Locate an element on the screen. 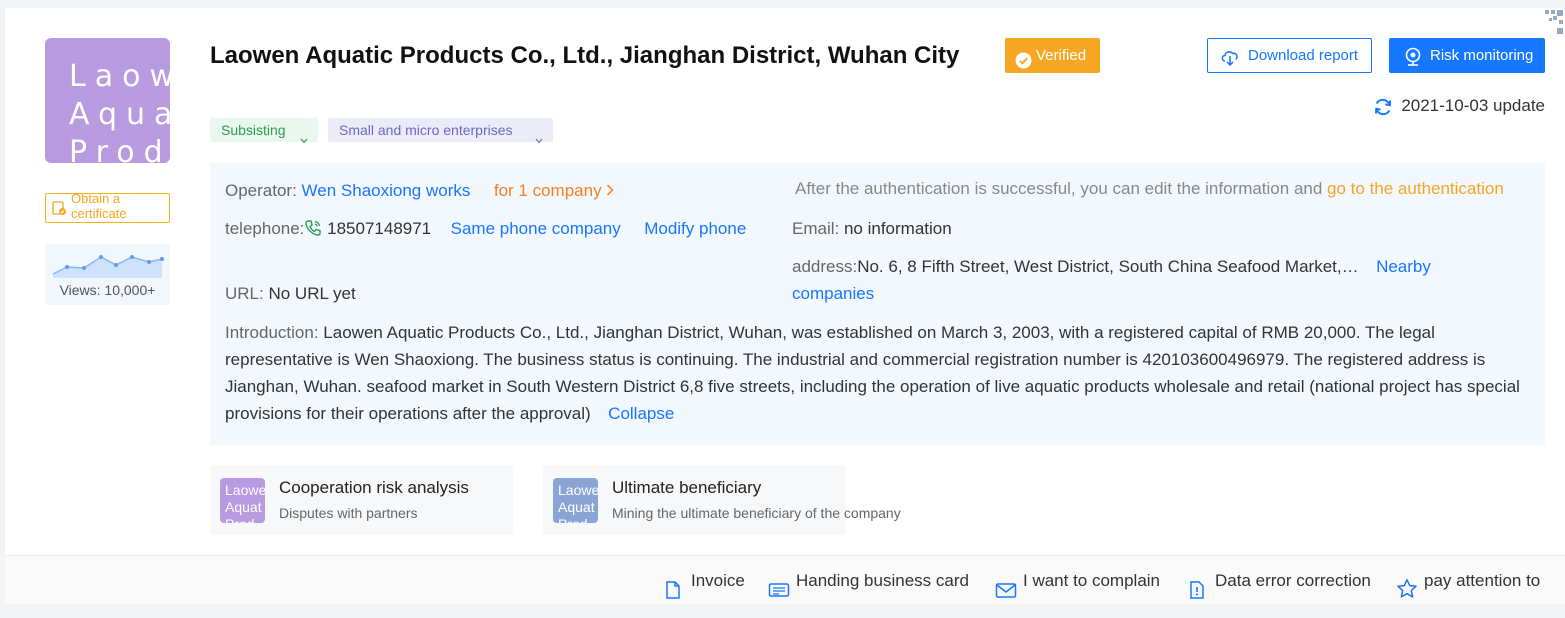 The height and width of the screenshot is (618, 1565). download-report-label: Download report is located at coordinates (1303, 55).